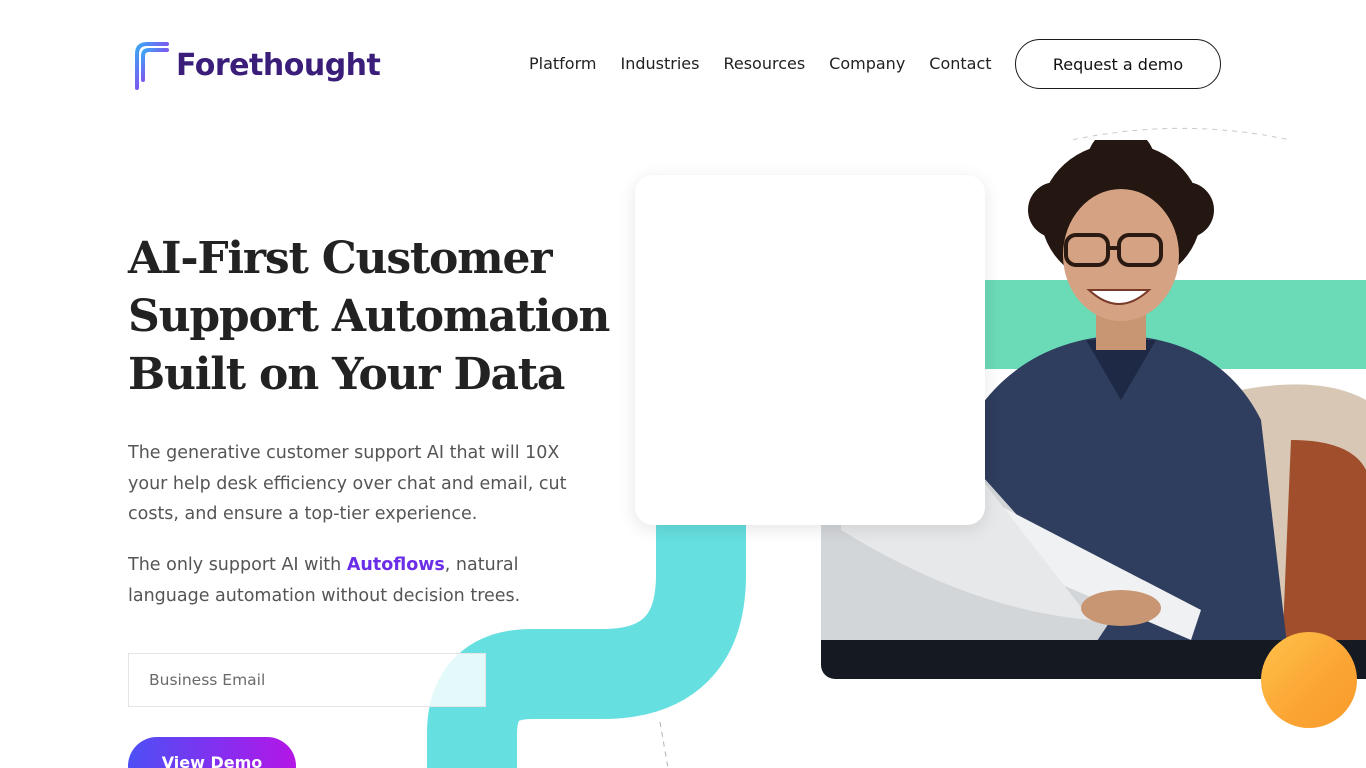 The height and width of the screenshot is (768, 1366). Describe the element at coordinates (1118, 64) in the screenshot. I see `request-demo-button: Request a demo` at that location.